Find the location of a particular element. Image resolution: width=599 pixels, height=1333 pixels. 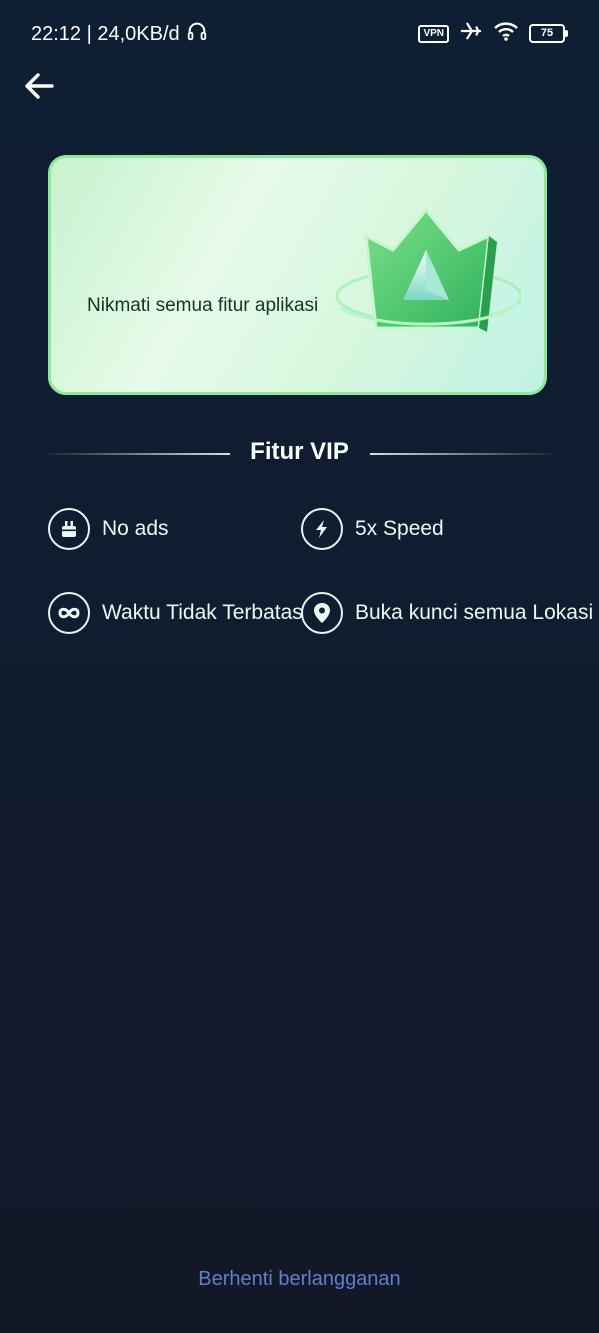

vip-banner: Nikmati semua fitur aplikasi is located at coordinates (297, 275).